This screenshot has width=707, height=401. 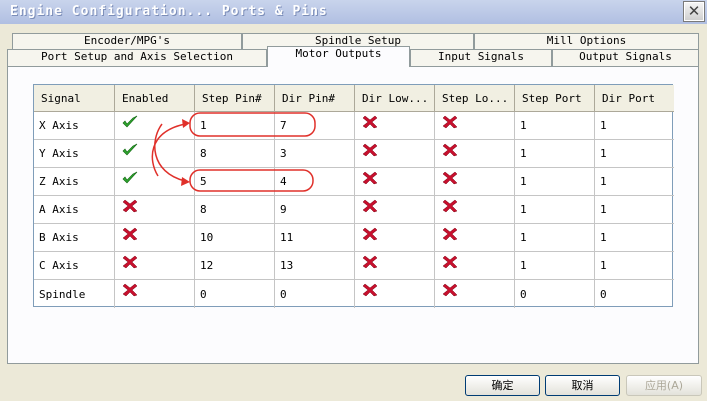 What do you see at coordinates (232, 98) in the screenshot?
I see `column-header-label: Step Pin#` at bounding box center [232, 98].